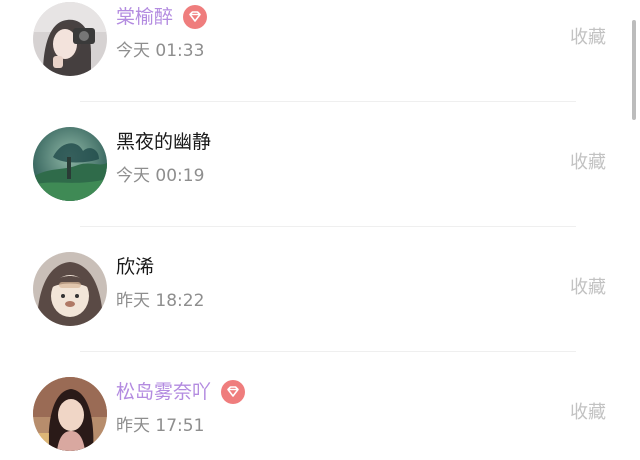  I want to click on user-name: 黑夜的幽静, so click(163, 142).